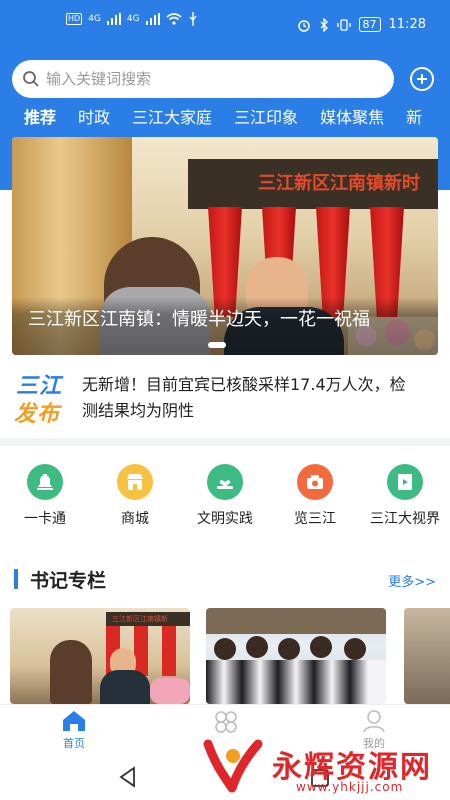 Image resolution: width=450 pixels, height=800 pixels. I want to click on thumb-person-man-body, so click(125, 687).